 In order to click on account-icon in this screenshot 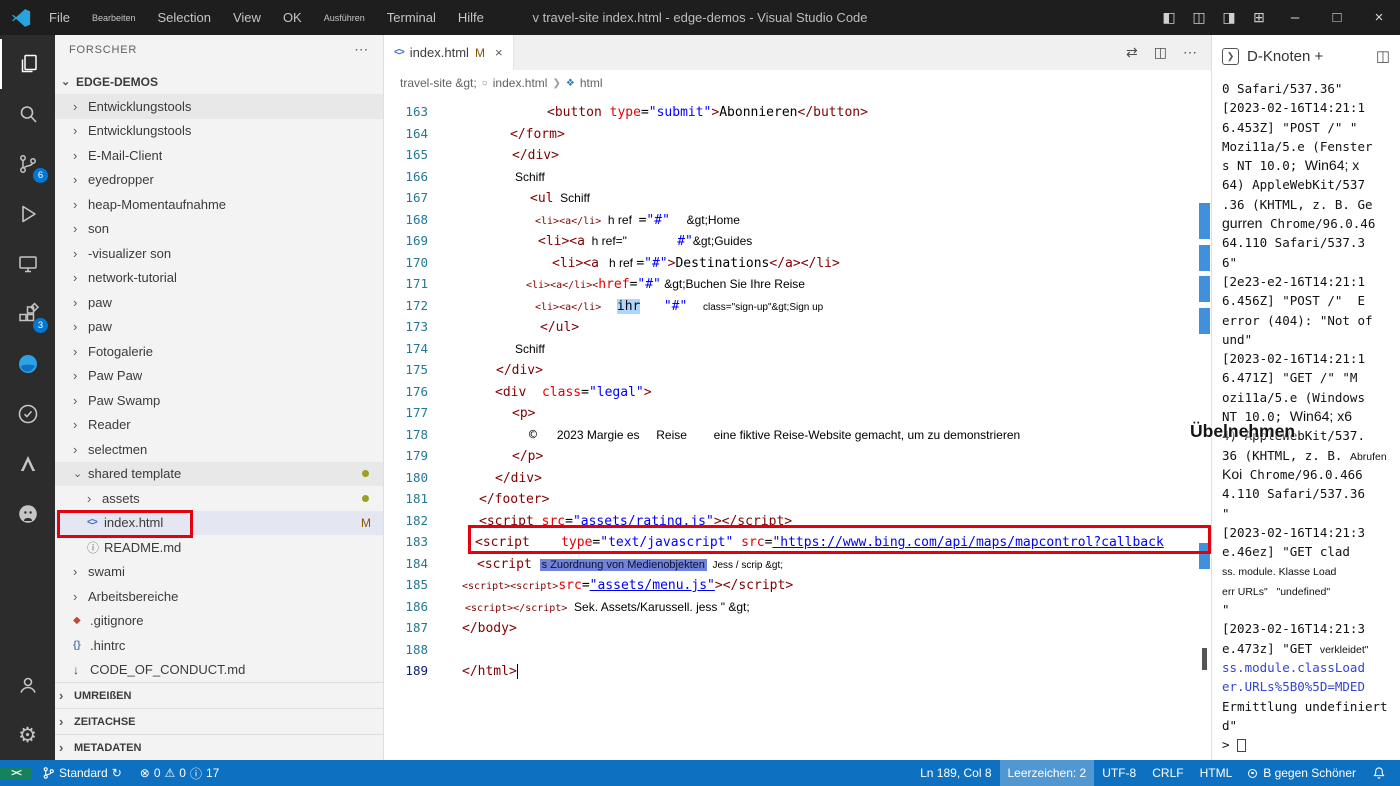, I will do `click(27, 685)`.